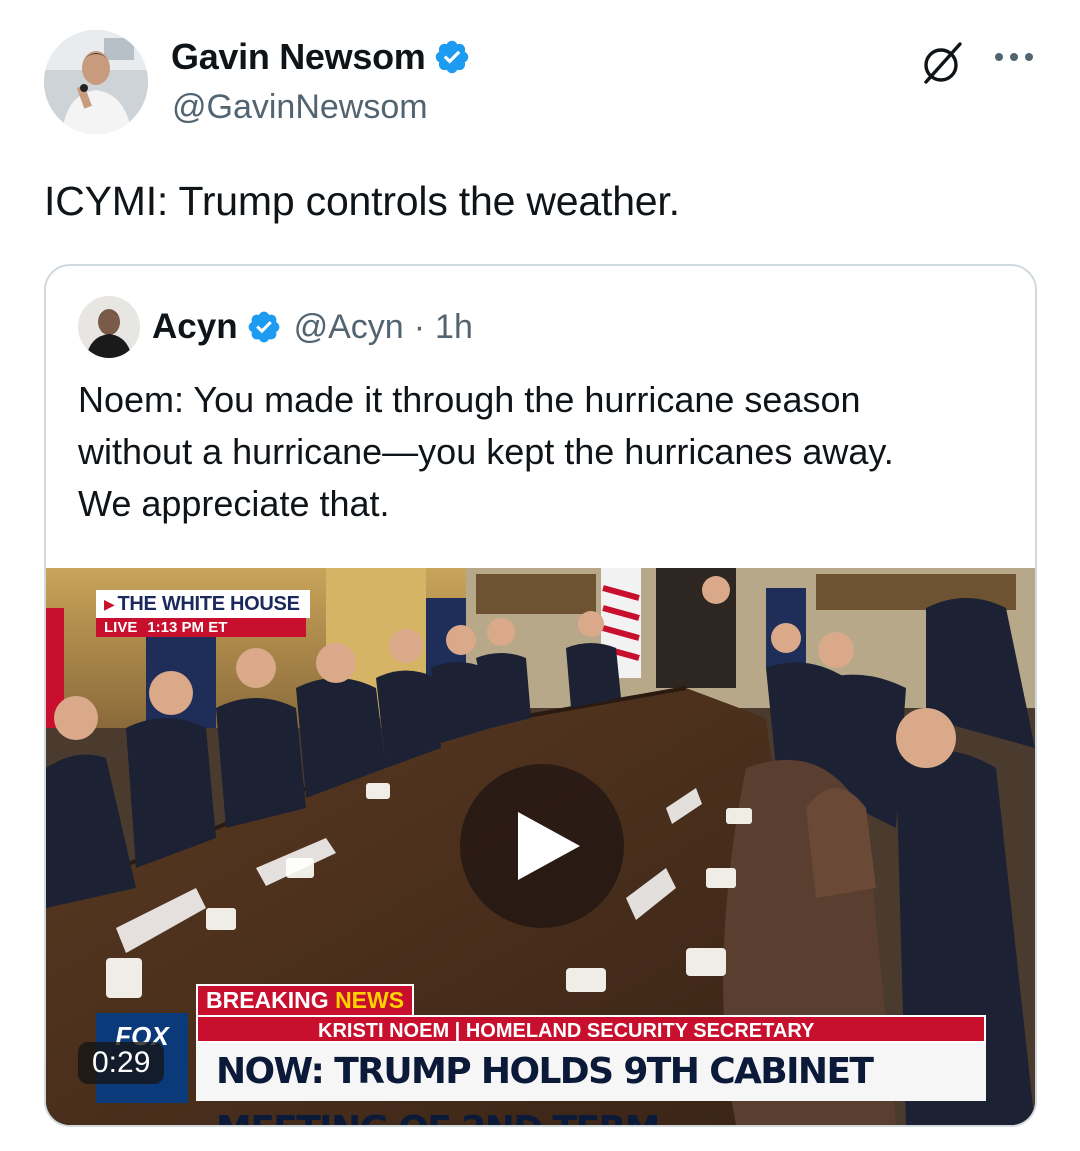  I want to click on play-indicator-icon: ▶, so click(109, 604).